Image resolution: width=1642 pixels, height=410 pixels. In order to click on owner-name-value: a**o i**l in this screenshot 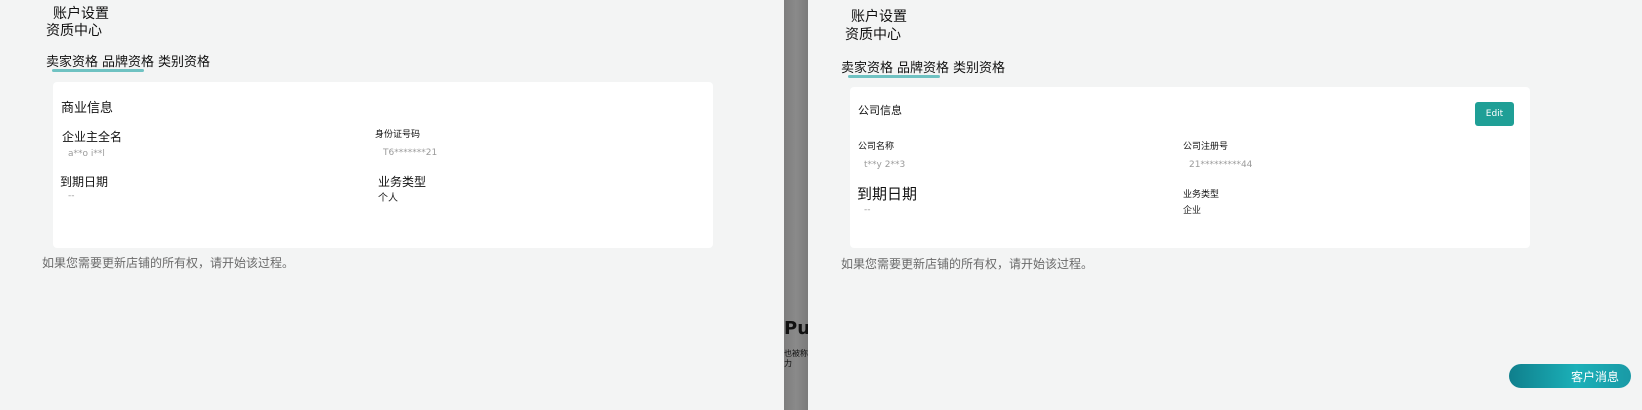, I will do `click(86, 154)`.